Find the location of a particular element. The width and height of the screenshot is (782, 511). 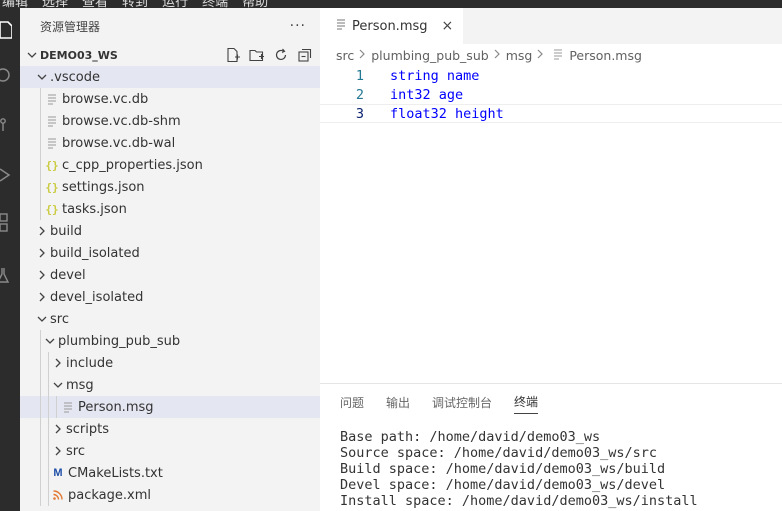

breadcrumb-item: src is located at coordinates (345, 55).